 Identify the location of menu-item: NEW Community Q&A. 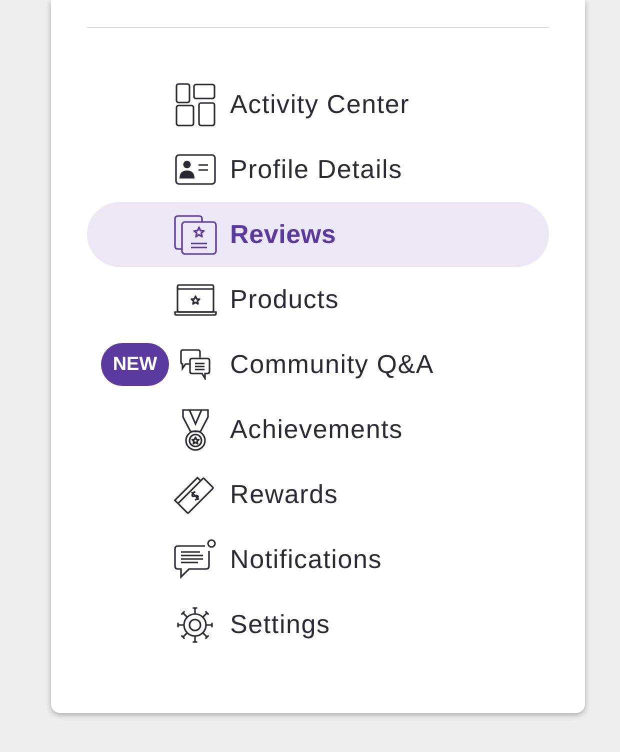
(318, 364).